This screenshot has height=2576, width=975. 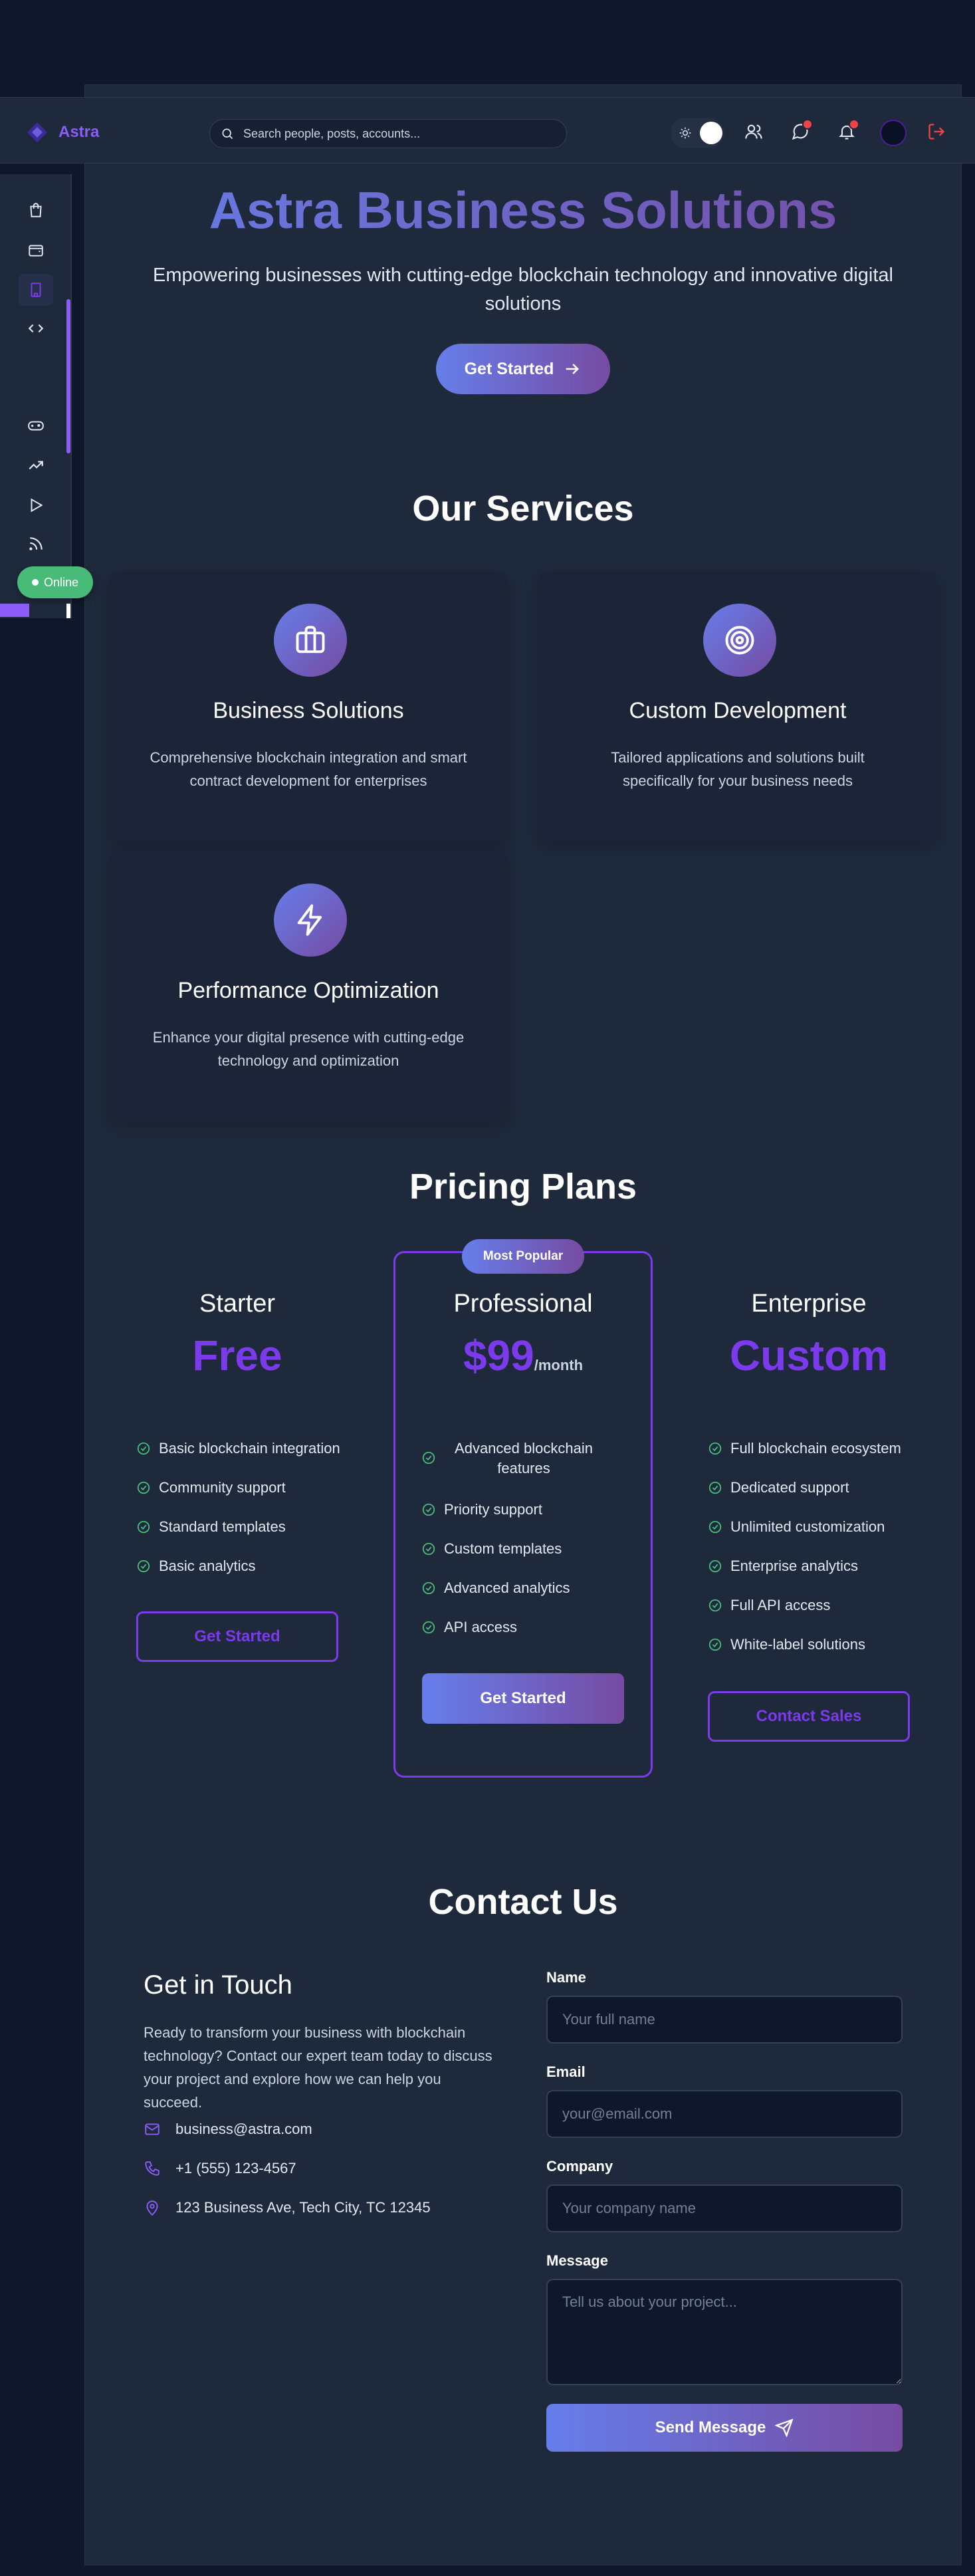 I want to click on feature-item: Basic analytics, so click(x=196, y=1566).